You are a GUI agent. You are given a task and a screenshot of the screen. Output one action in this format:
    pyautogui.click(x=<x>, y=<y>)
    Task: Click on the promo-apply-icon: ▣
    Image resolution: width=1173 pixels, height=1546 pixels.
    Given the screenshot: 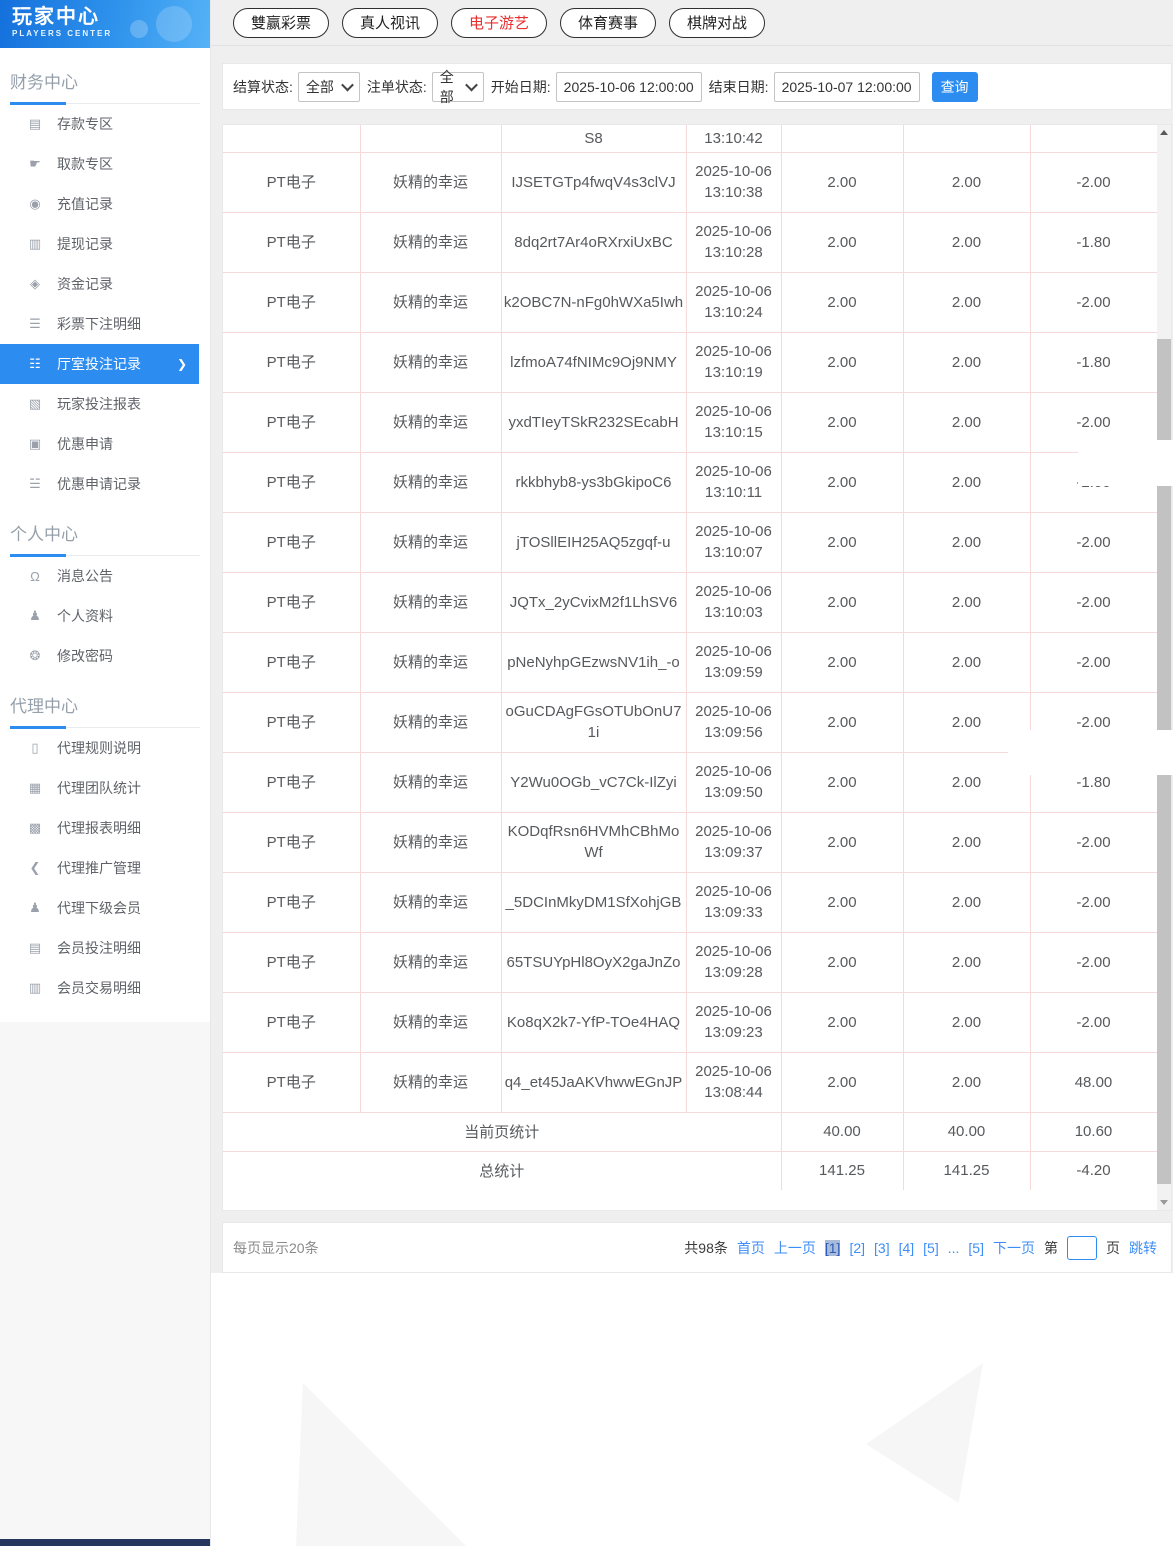 What is the action you would take?
    pyautogui.click(x=35, y=443)
    